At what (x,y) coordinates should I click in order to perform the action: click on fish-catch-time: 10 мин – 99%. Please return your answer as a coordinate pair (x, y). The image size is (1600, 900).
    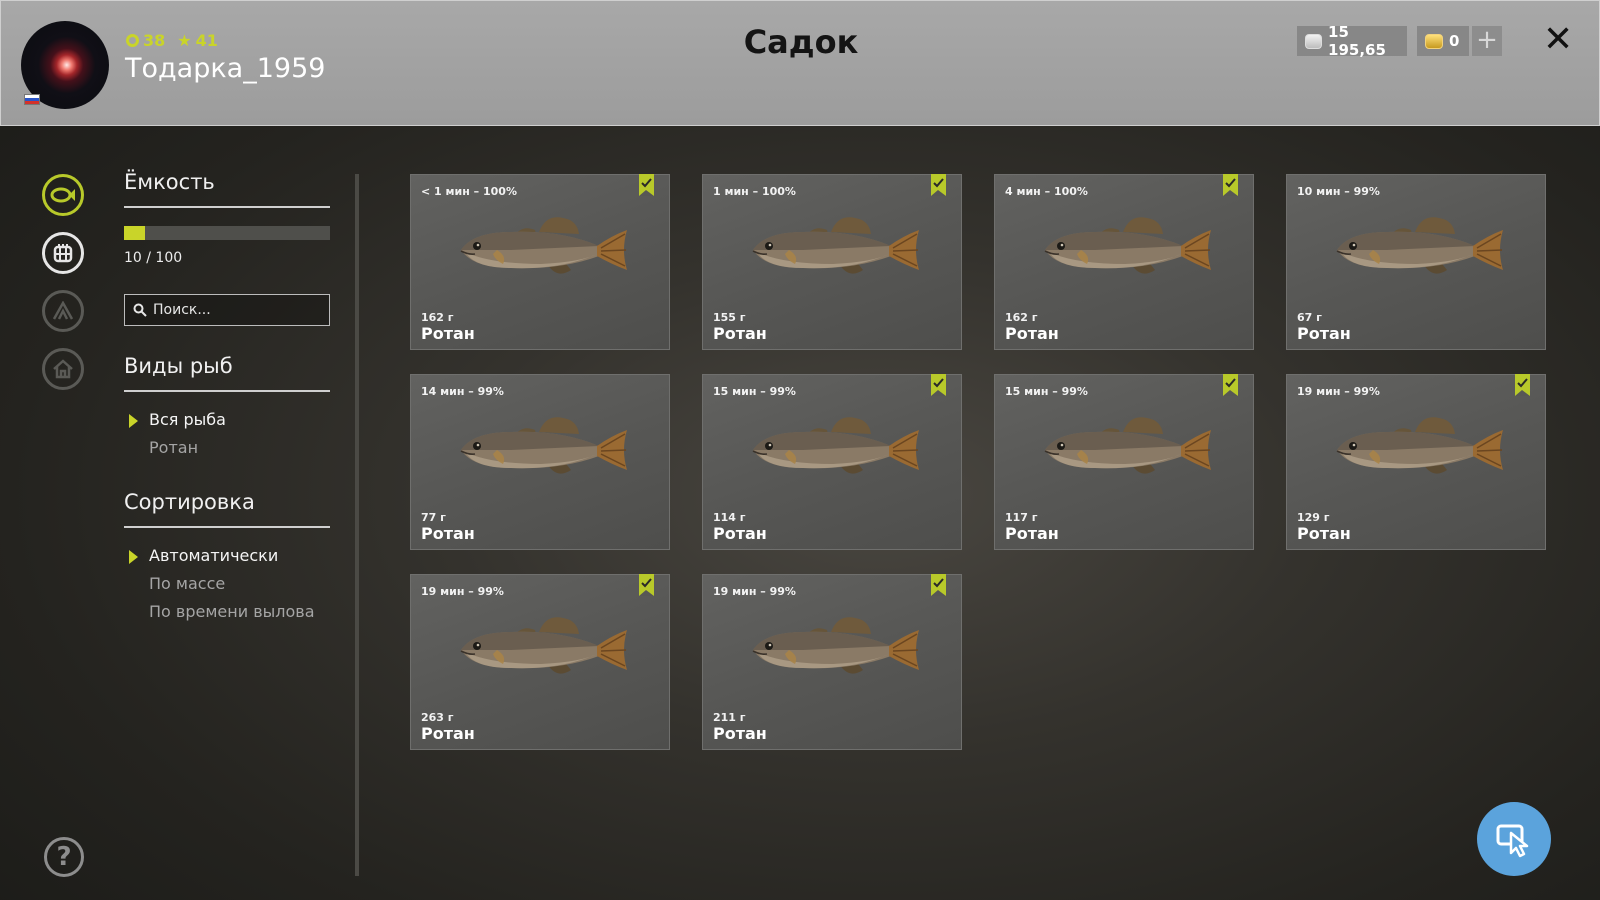
    Looking at the image, I should click on (1338, 191).